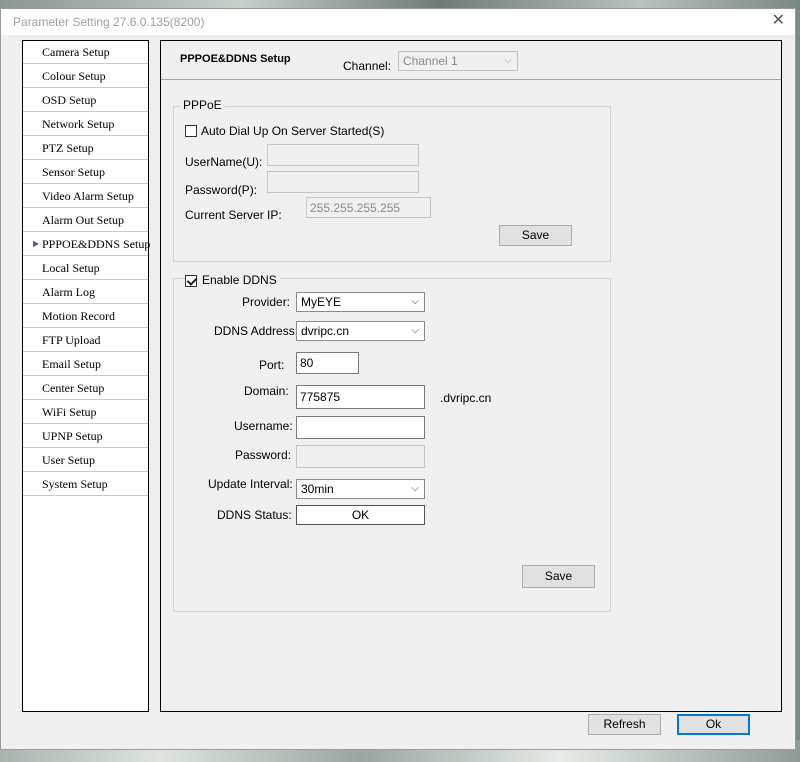  Describe the element at coordinates (85, 340) in the screenshot. I see `sidebar-item-ftp-upload: FTP Upload` at that location.